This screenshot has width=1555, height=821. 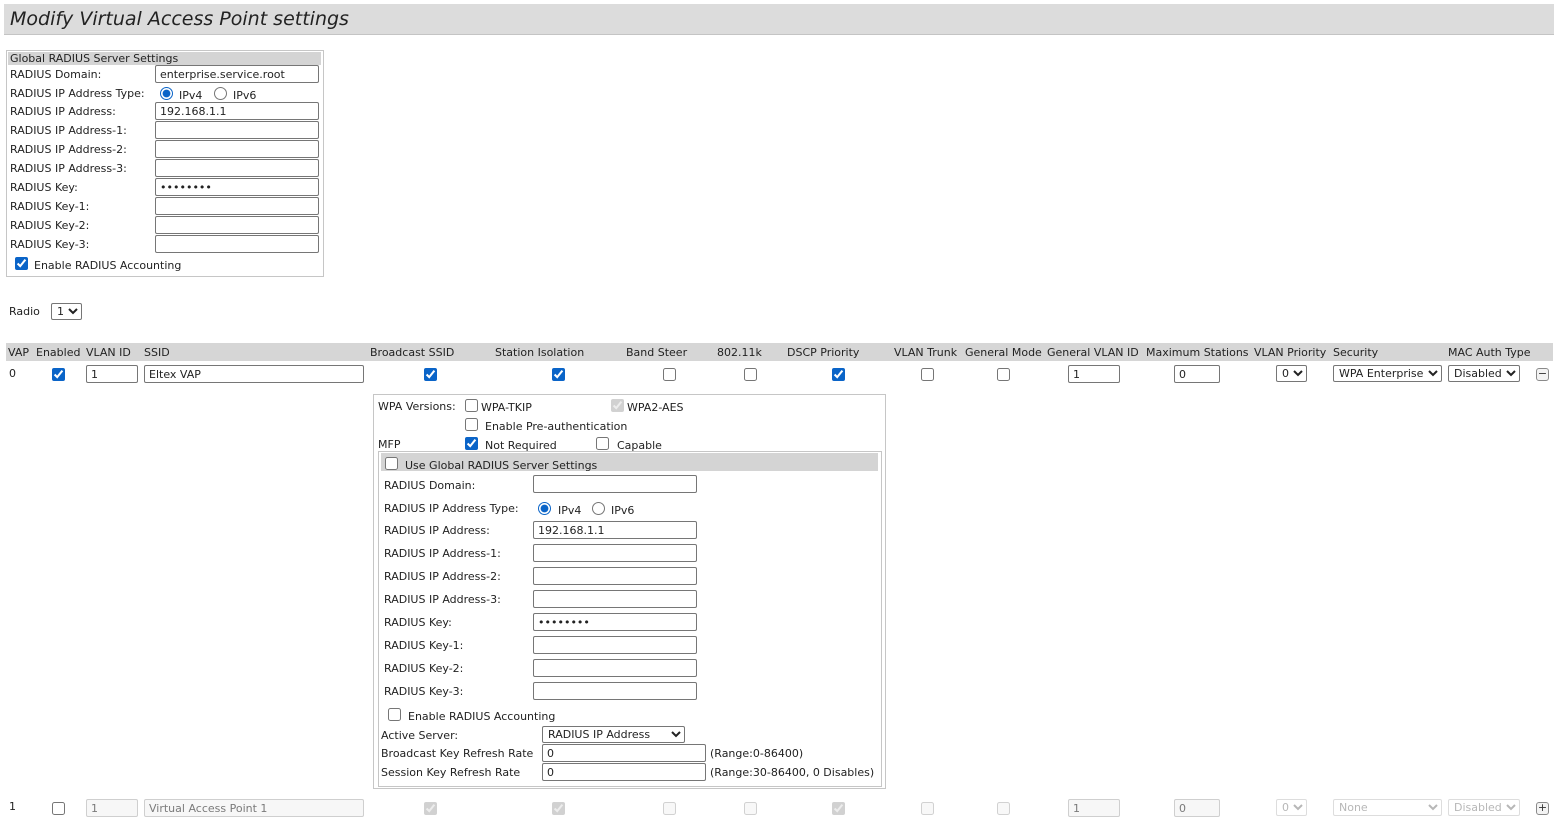 I want to click on vap-radius-key1-input, so click(x=615, y=645).